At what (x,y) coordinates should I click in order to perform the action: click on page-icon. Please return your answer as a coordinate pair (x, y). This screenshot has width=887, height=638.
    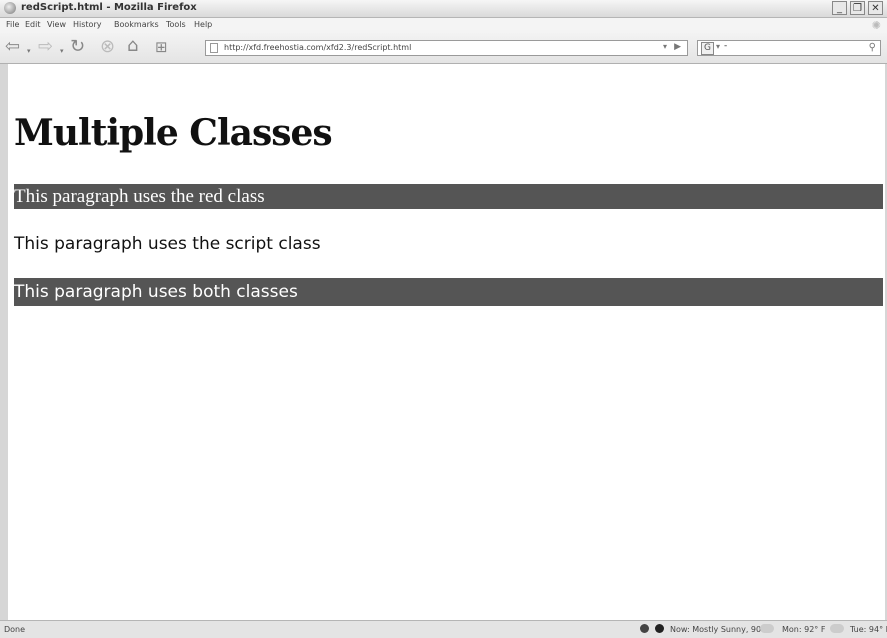
    Looking at the image, I should click on (214, 48).